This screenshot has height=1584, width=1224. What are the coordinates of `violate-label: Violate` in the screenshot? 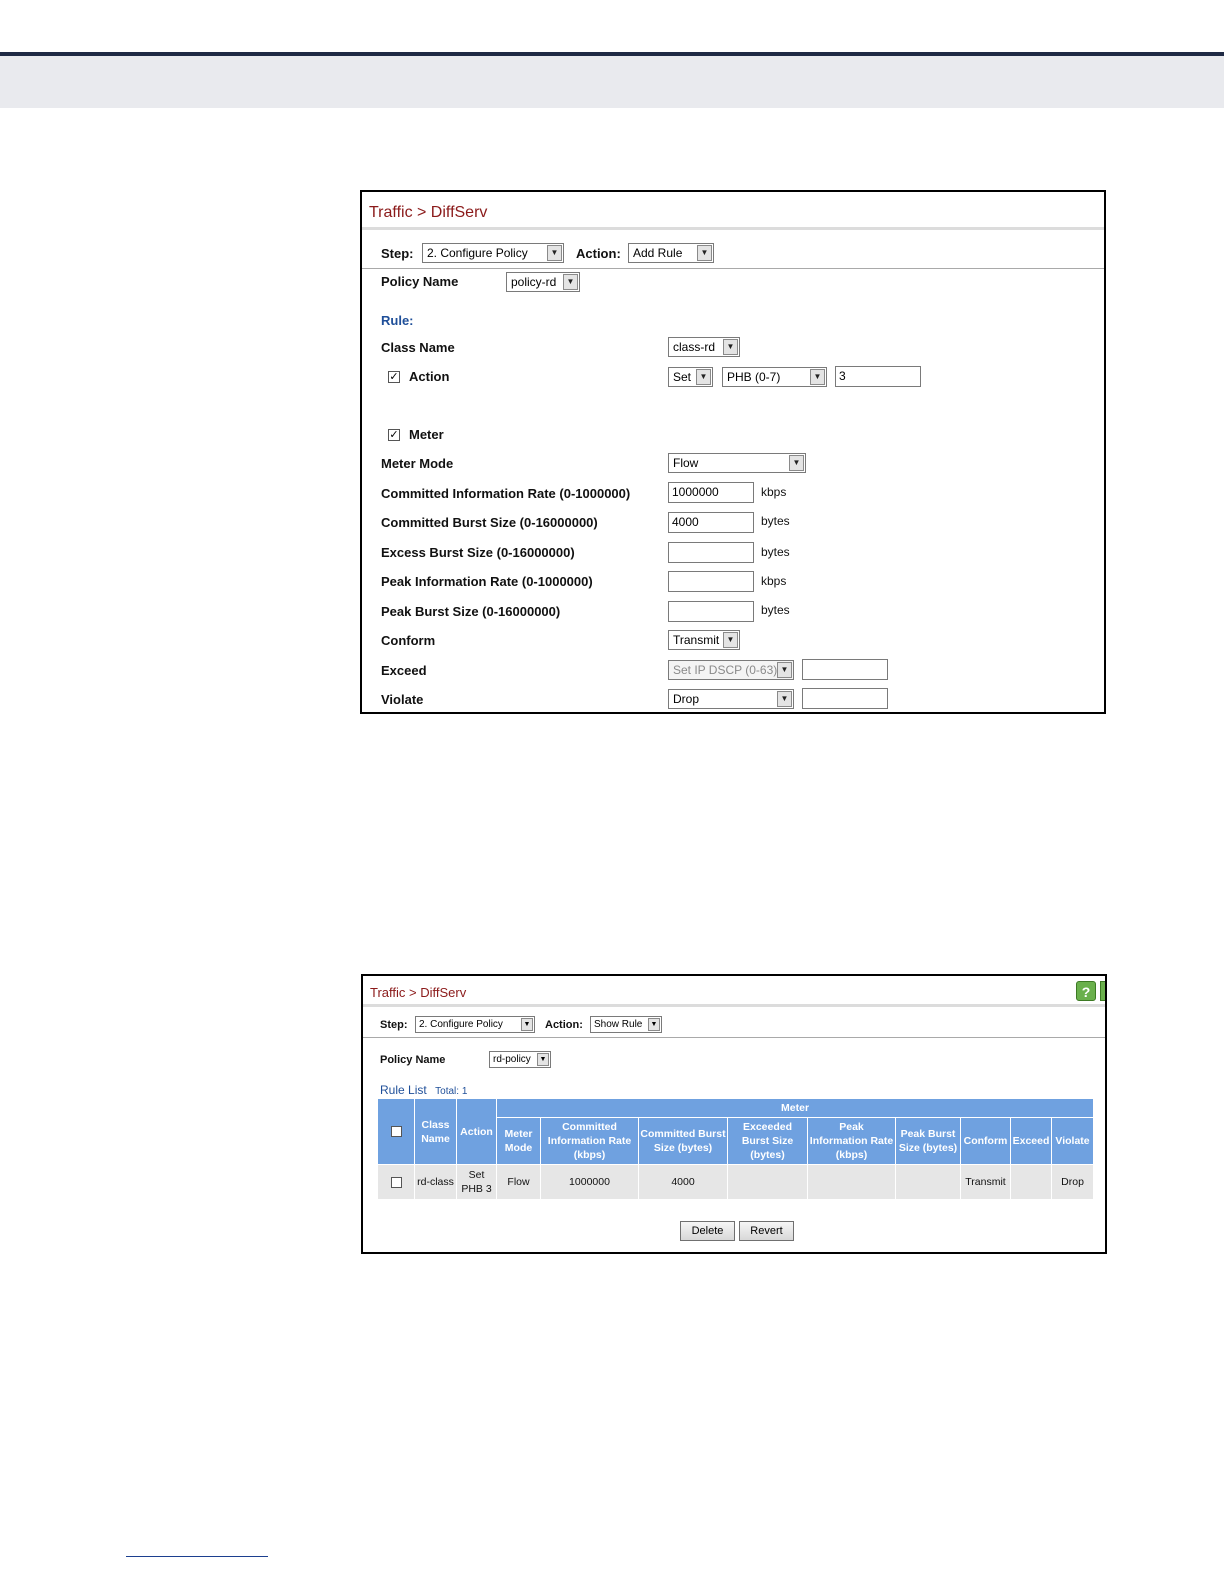 It's located at (402, 699).